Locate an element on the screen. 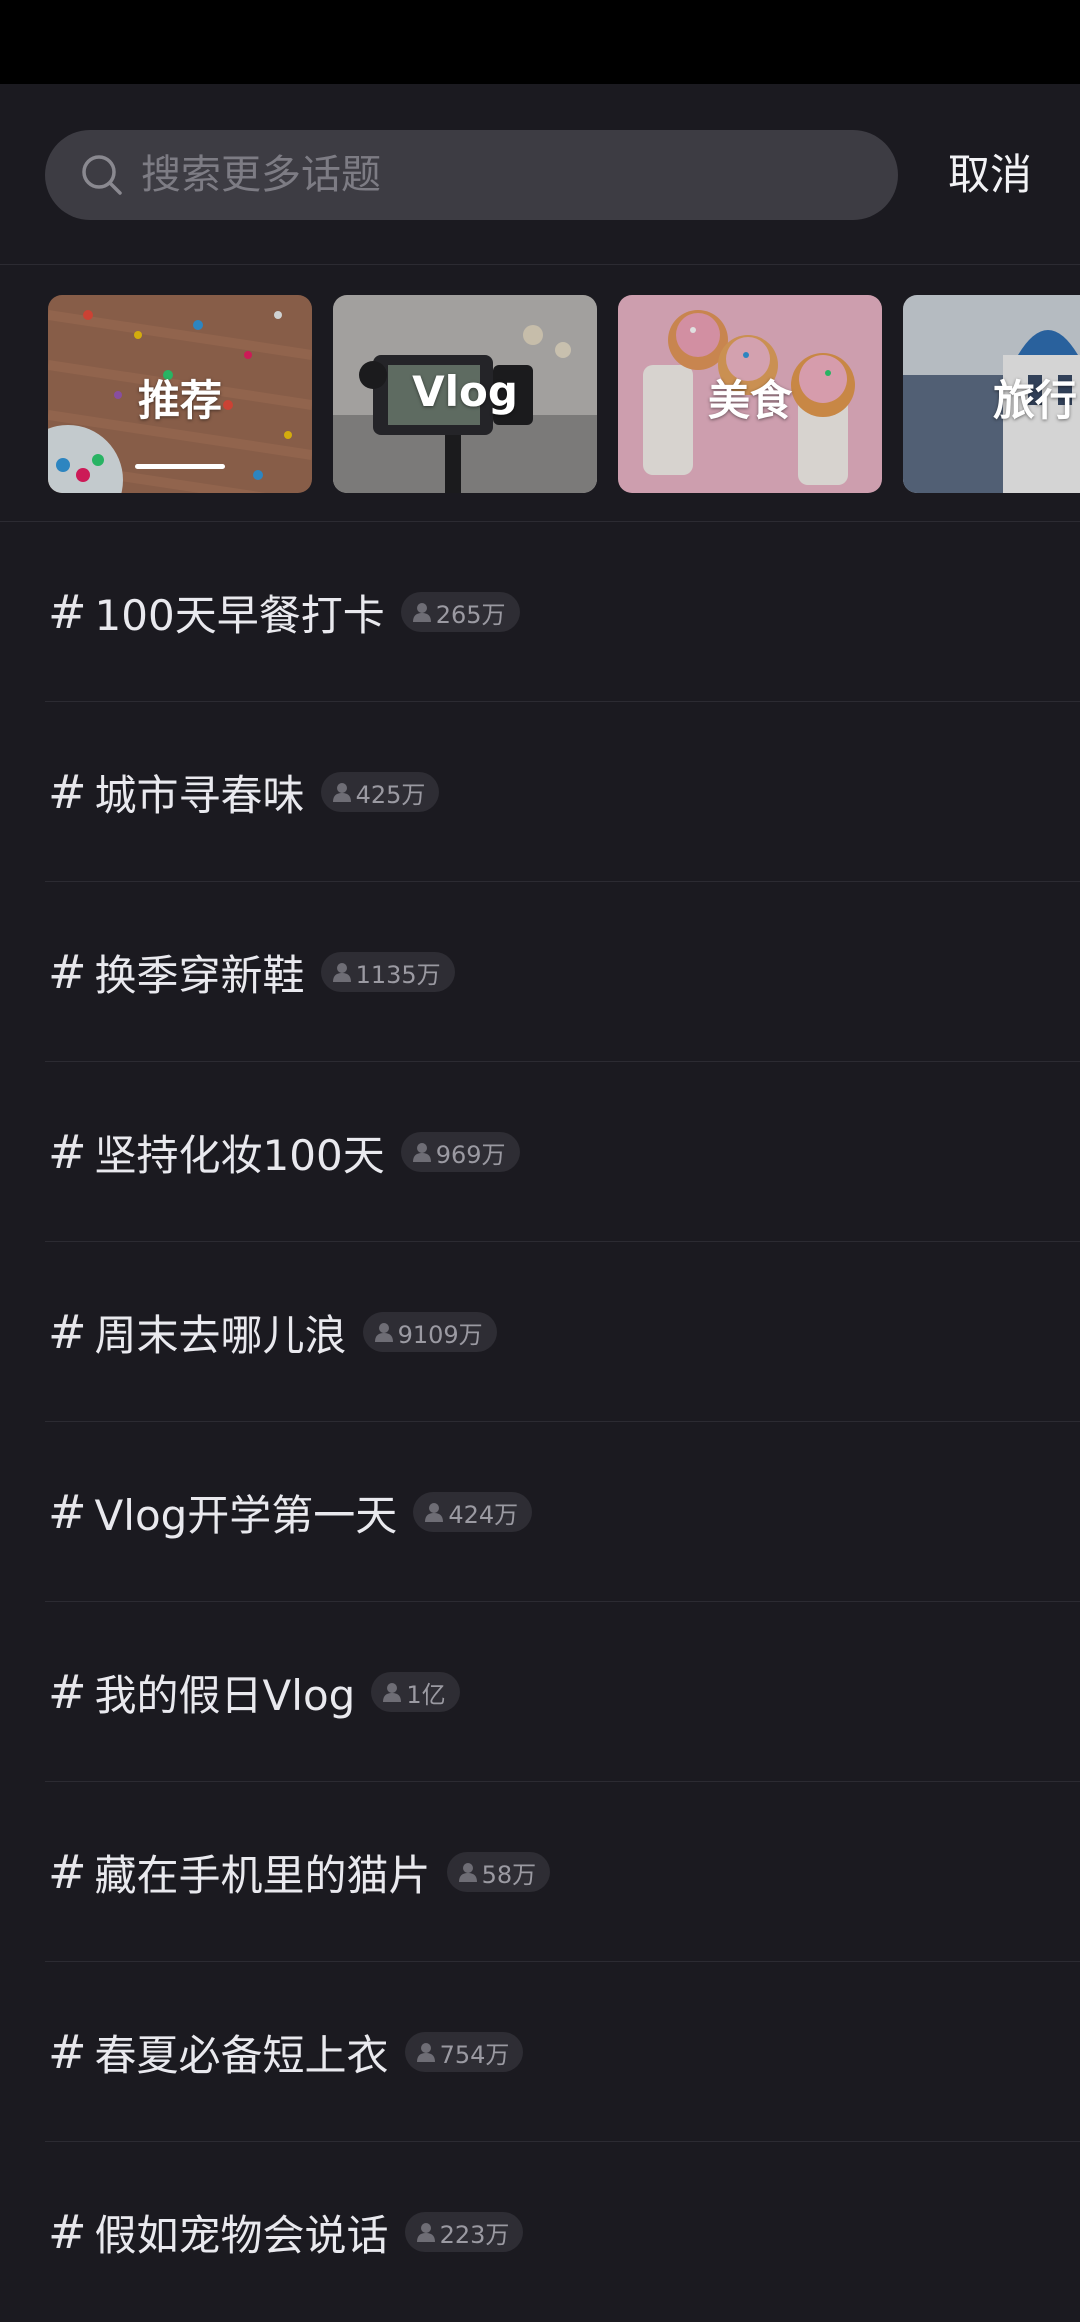 The height and width of the screenshot is (2322, 1080). category-card-recommend: 推荐 is located at coordinates (180, 394).